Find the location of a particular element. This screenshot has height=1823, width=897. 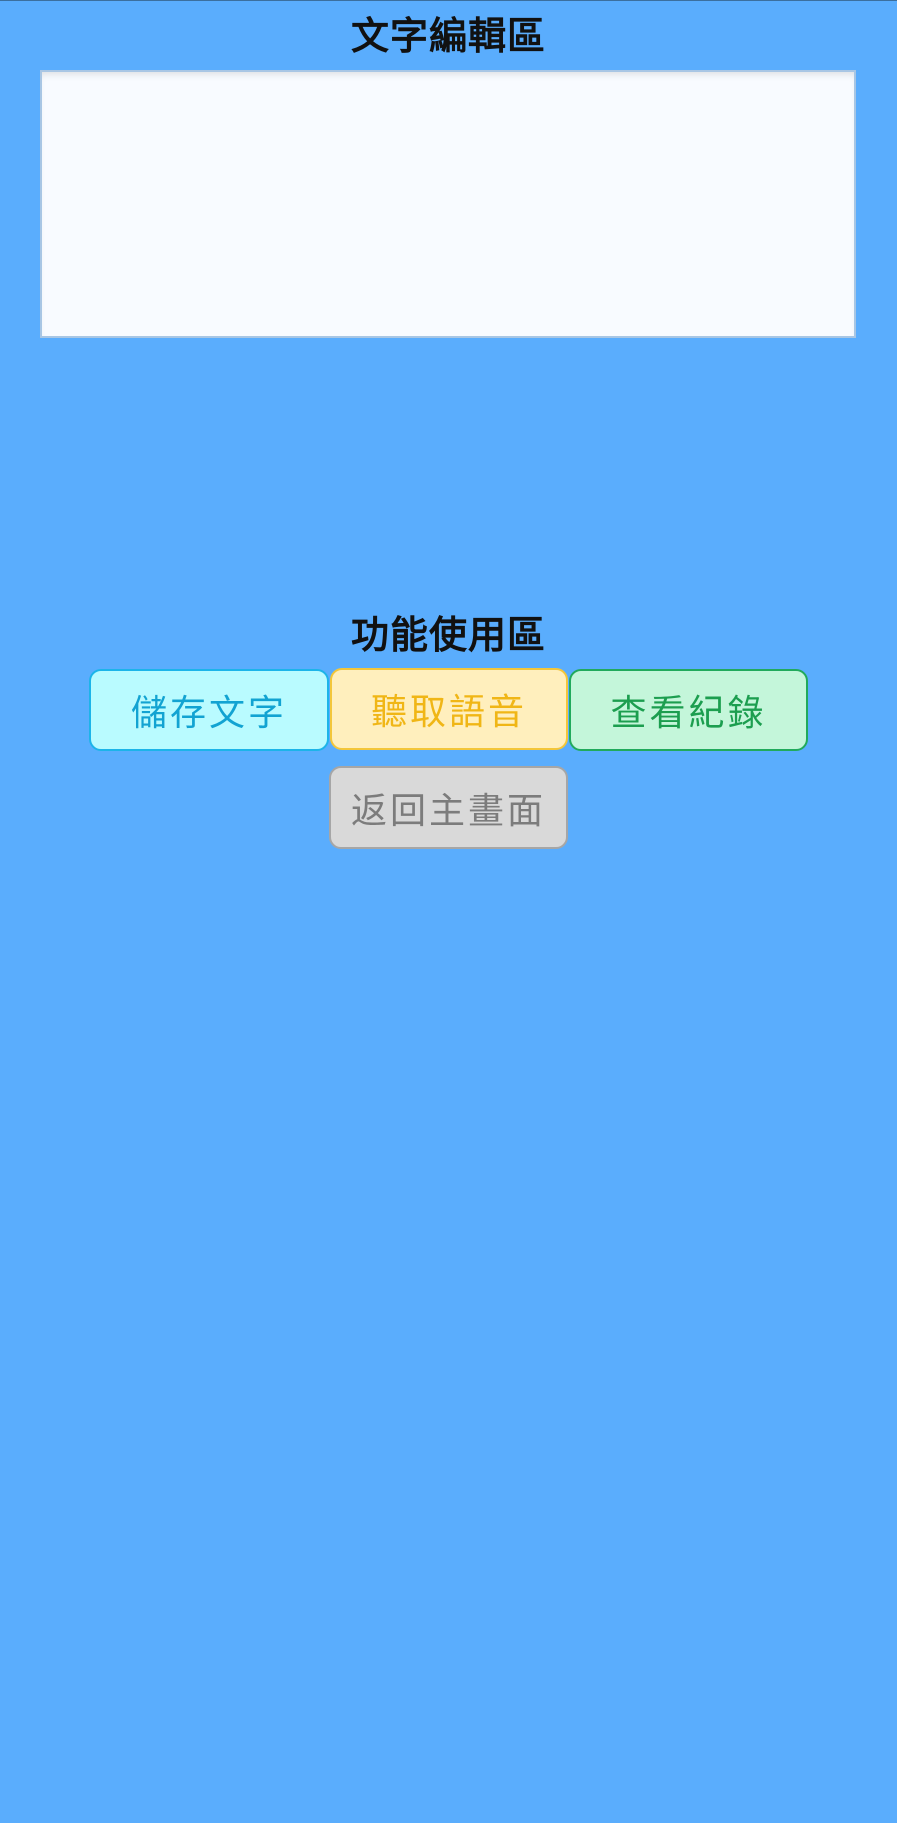

text-edit-area is located at coordinates (448, 204).